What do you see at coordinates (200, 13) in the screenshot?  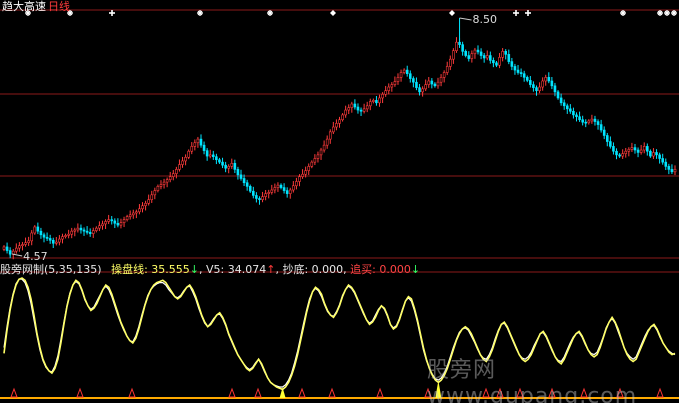 I see `star-marker` at bounding box center [200, 13].